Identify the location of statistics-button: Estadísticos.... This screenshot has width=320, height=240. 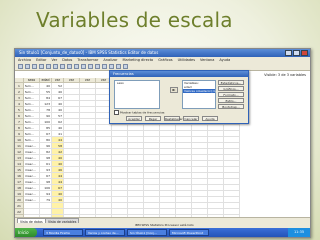
(231, 82).